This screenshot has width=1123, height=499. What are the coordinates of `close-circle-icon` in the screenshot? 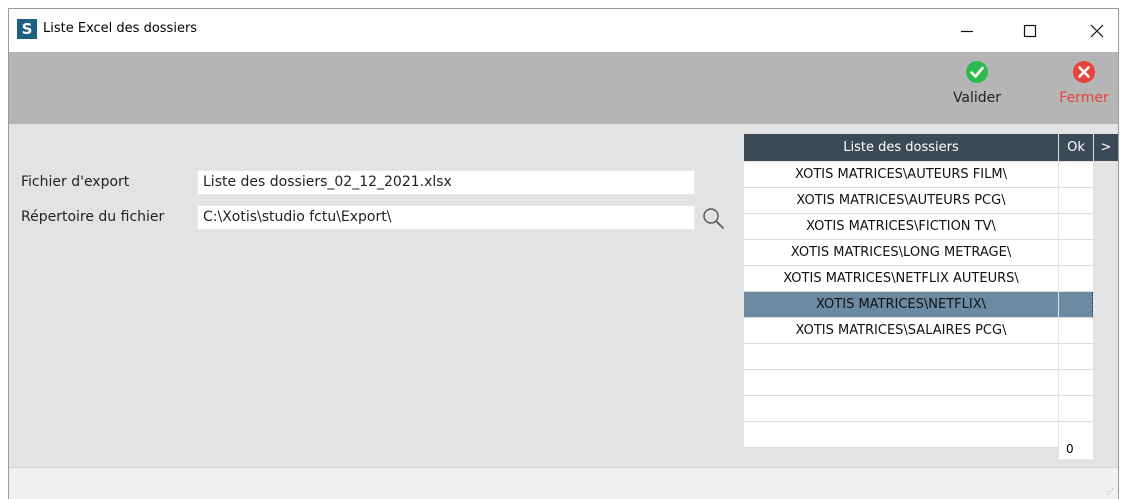 It's located at (1084, 72).